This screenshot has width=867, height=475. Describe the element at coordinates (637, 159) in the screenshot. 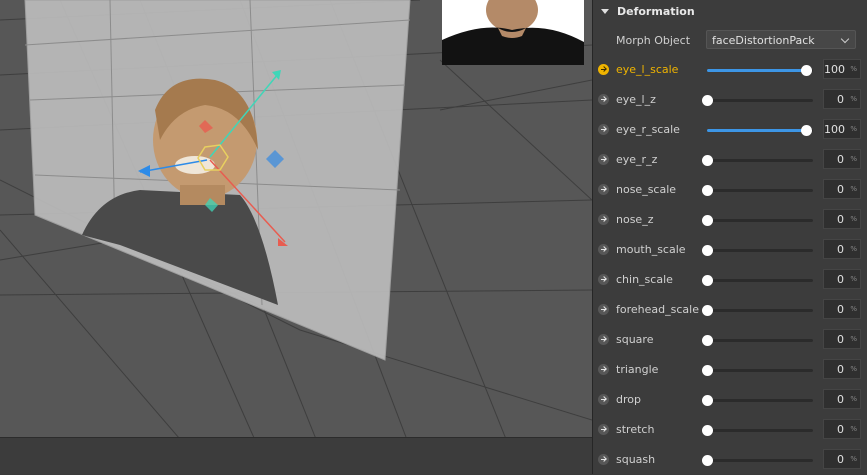

I see `param-label: eye_r_z` at that location.